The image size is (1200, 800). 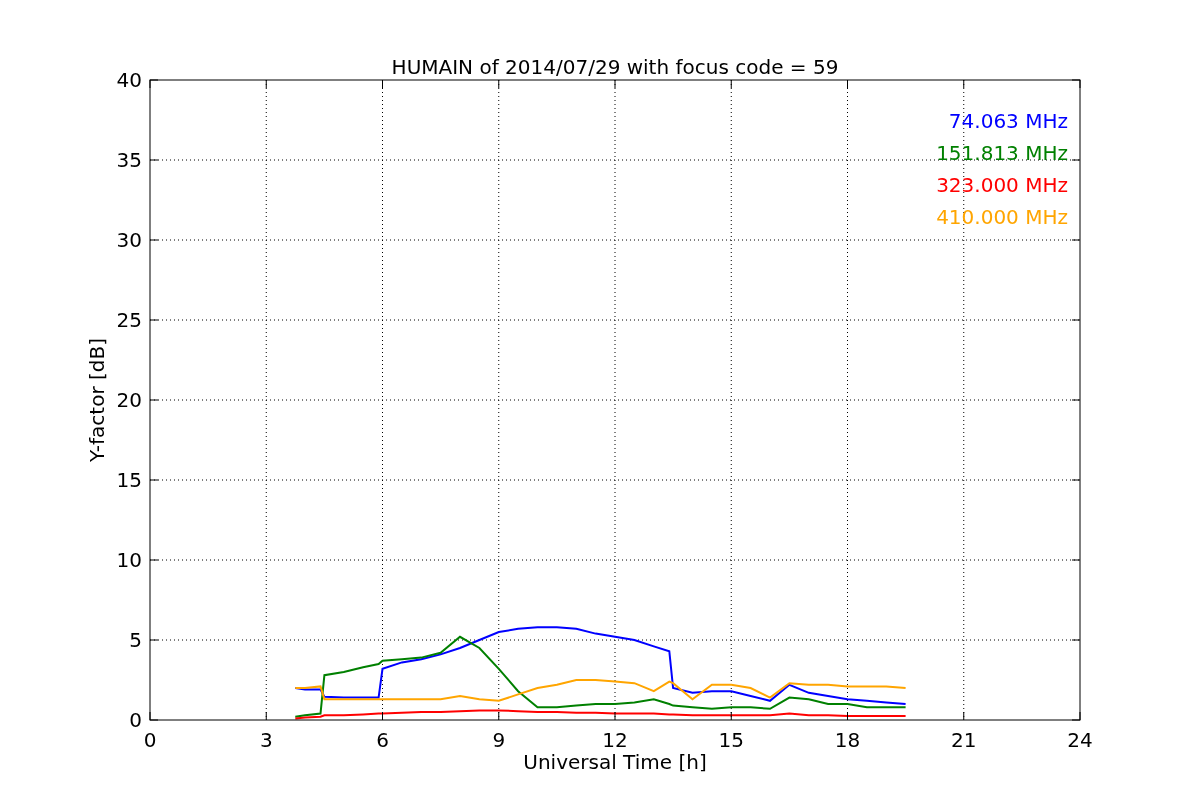 I want to click on legend-label: 151.813 MHz, so click(x=1002, y=153).